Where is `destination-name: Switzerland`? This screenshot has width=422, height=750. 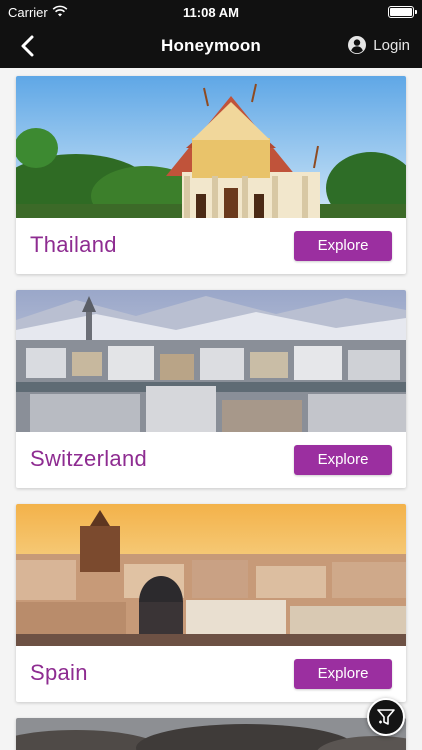 destination-name: Switzerland is located at coordinates (89, 458).